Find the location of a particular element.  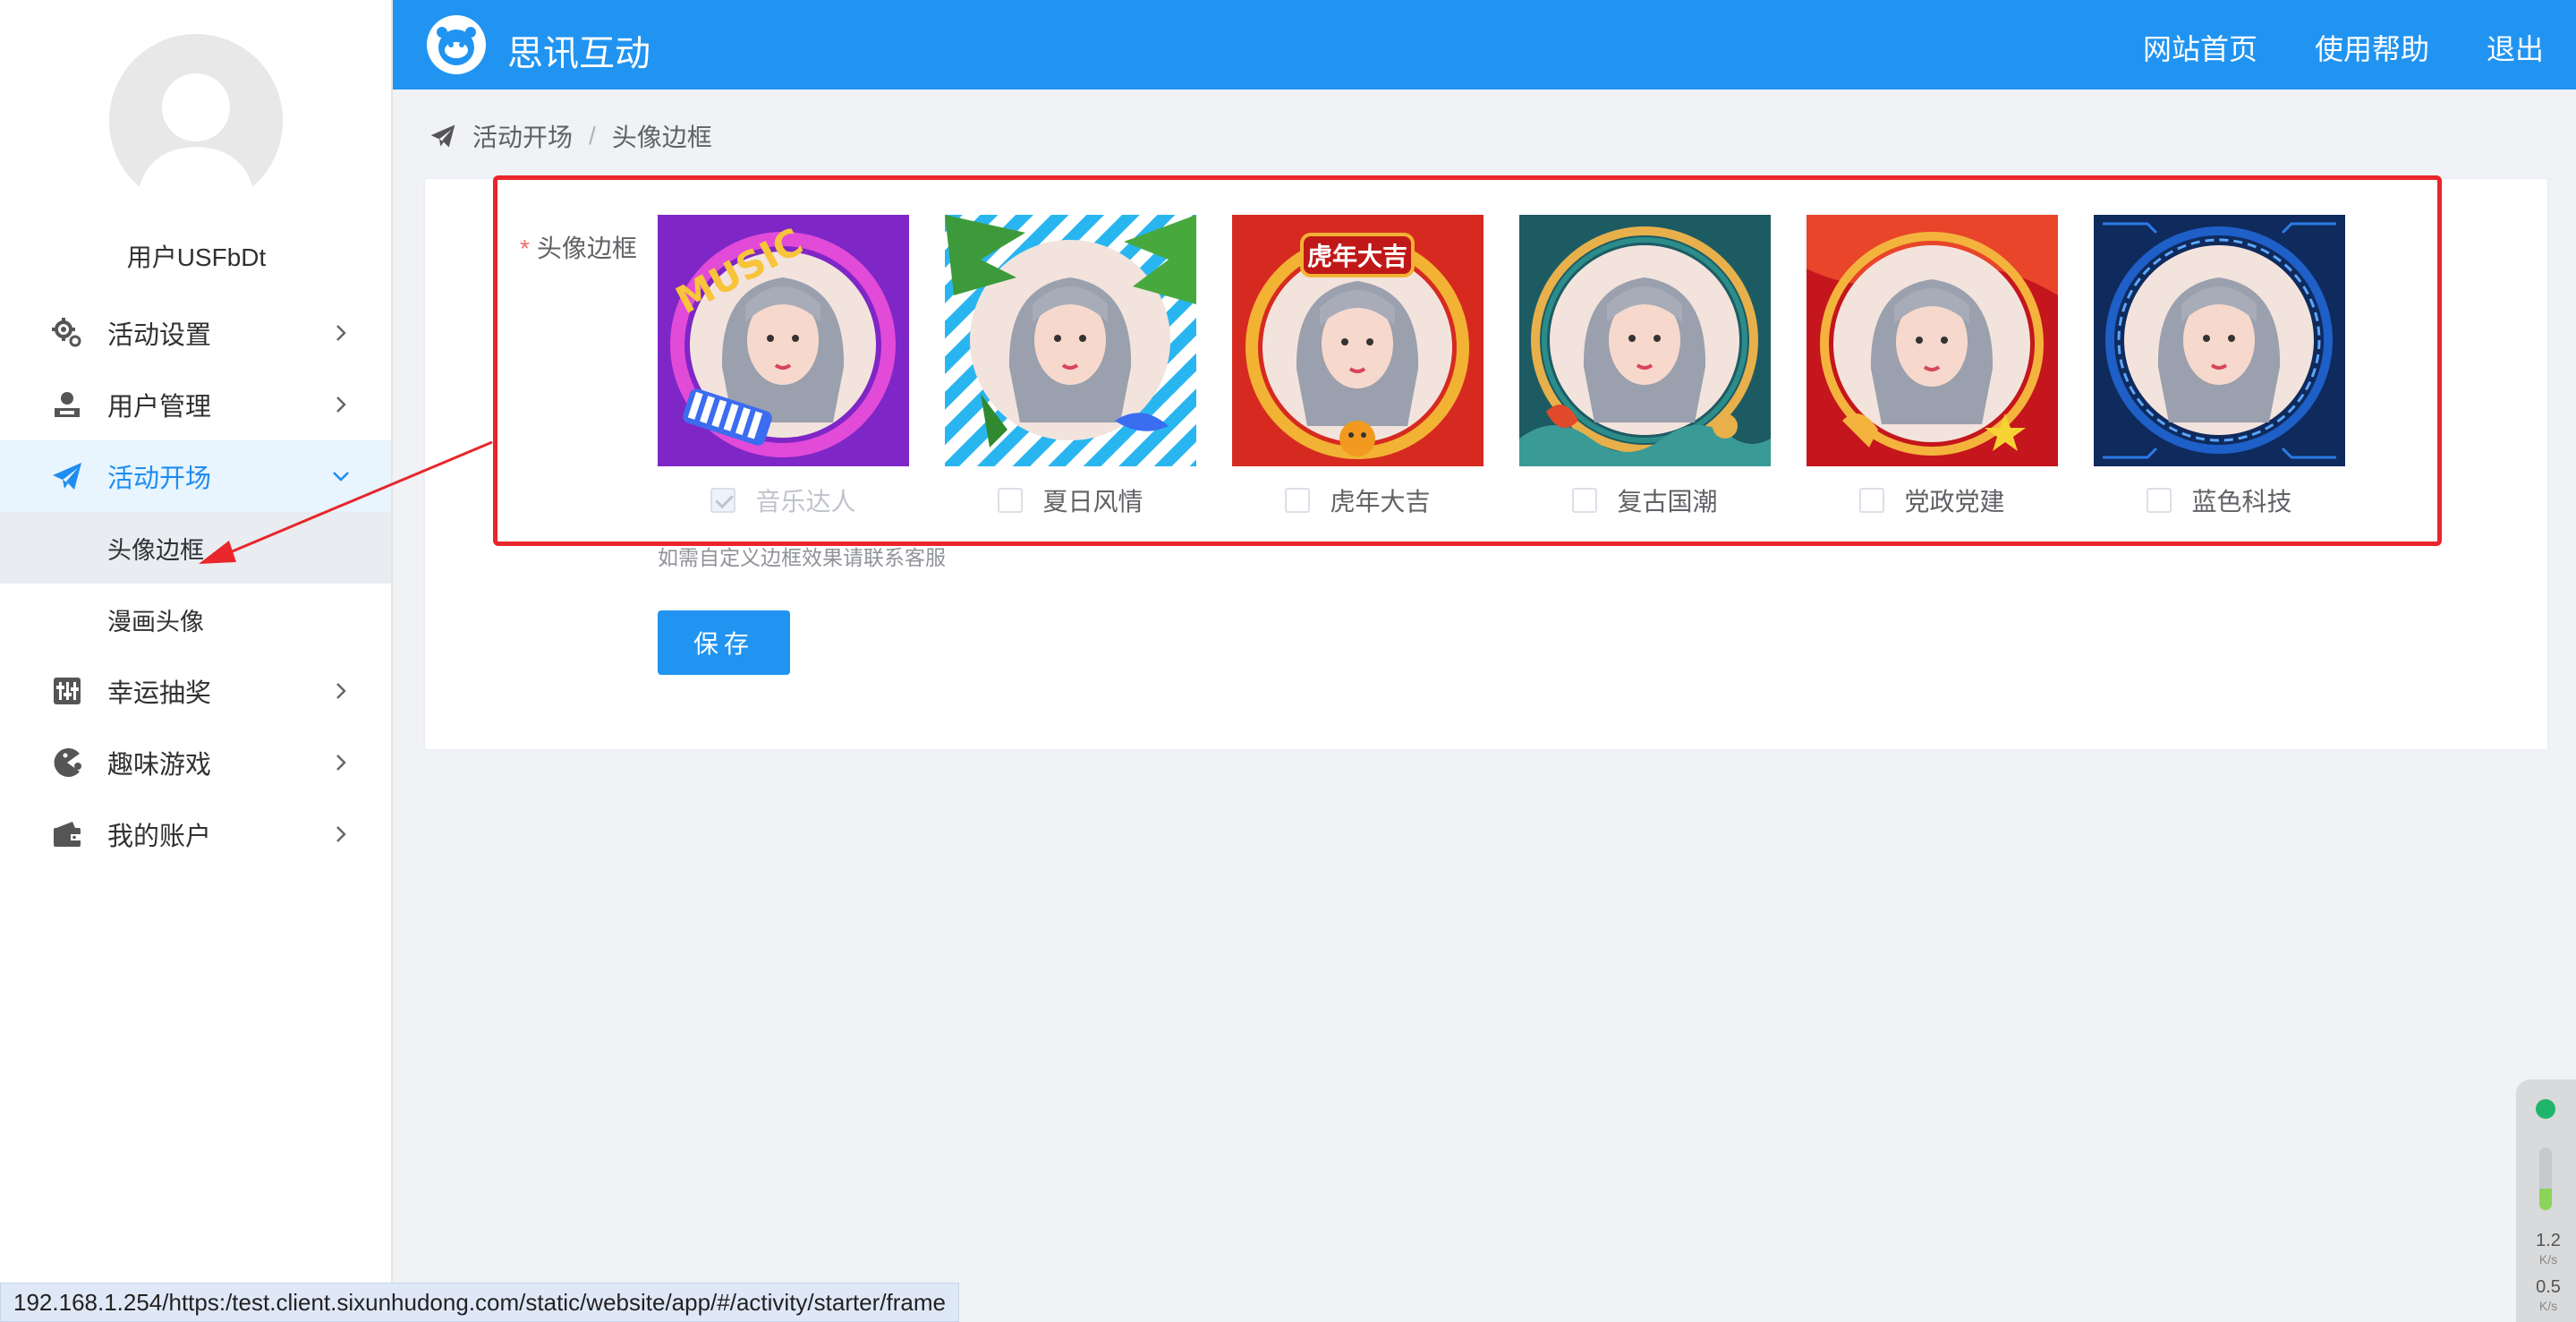

upload-rate: 1.2 K/s is located at coordinates (2548, 1250).